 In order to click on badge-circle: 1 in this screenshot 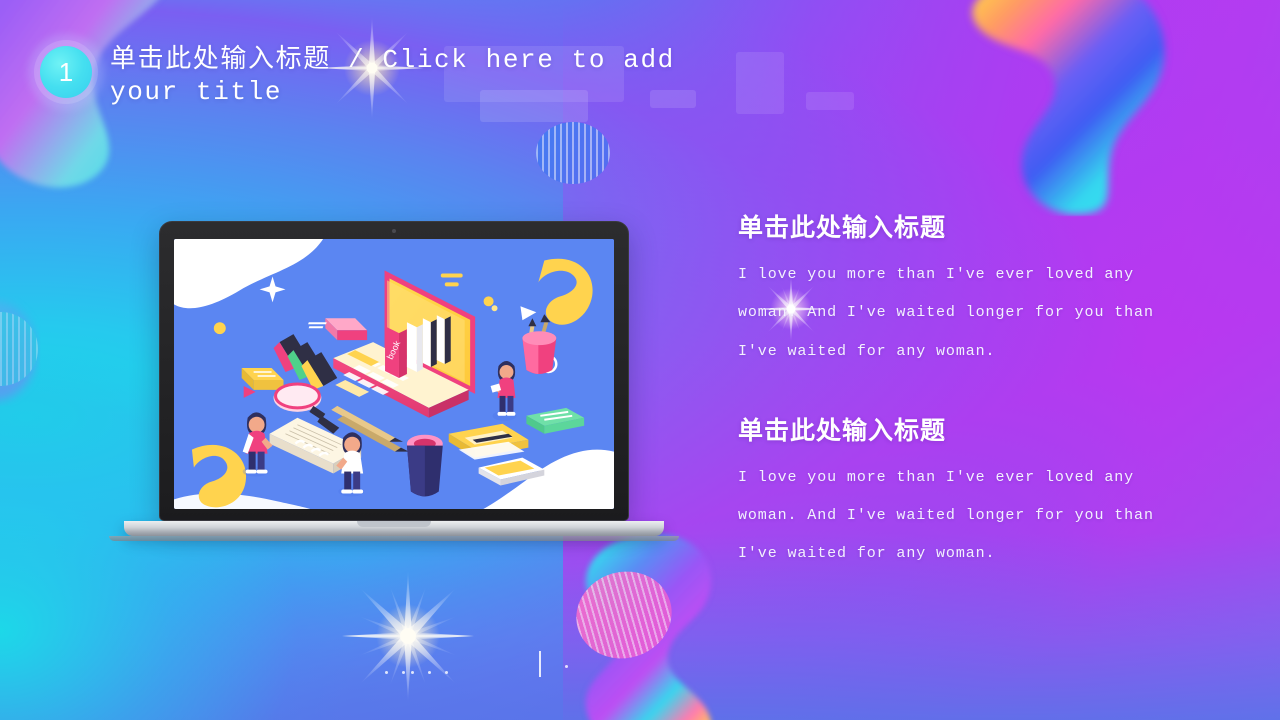, I will do `click(66, 72)`.